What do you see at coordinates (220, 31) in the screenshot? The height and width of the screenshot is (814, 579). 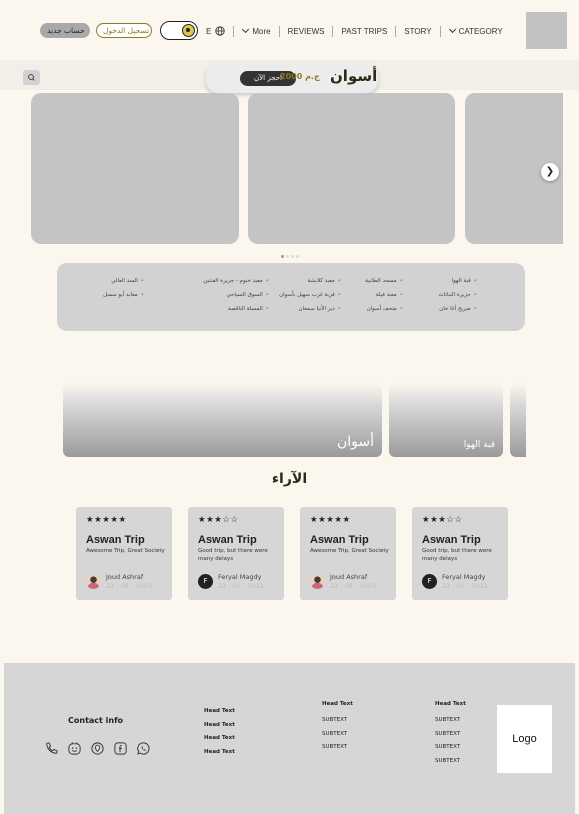 I see `globe-icon` at bounding box center [220, 31].